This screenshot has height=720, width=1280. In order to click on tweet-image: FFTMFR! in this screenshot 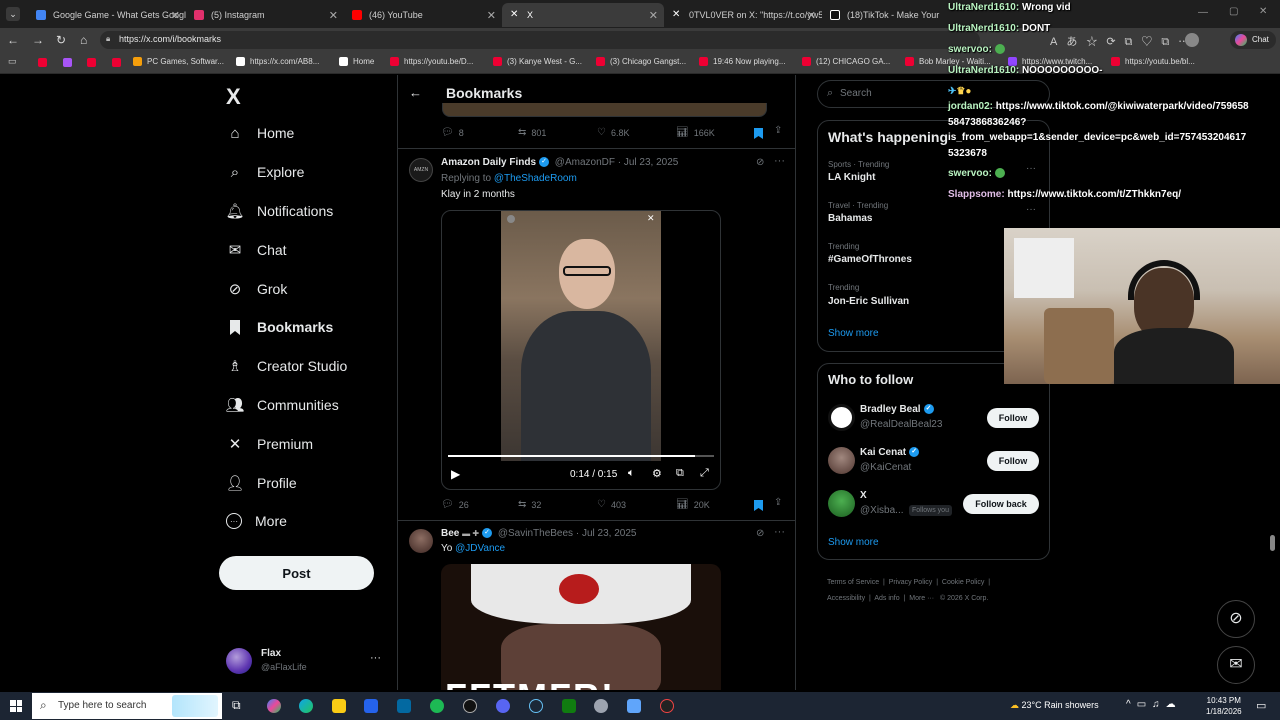, I will do `click(581, 627)`.